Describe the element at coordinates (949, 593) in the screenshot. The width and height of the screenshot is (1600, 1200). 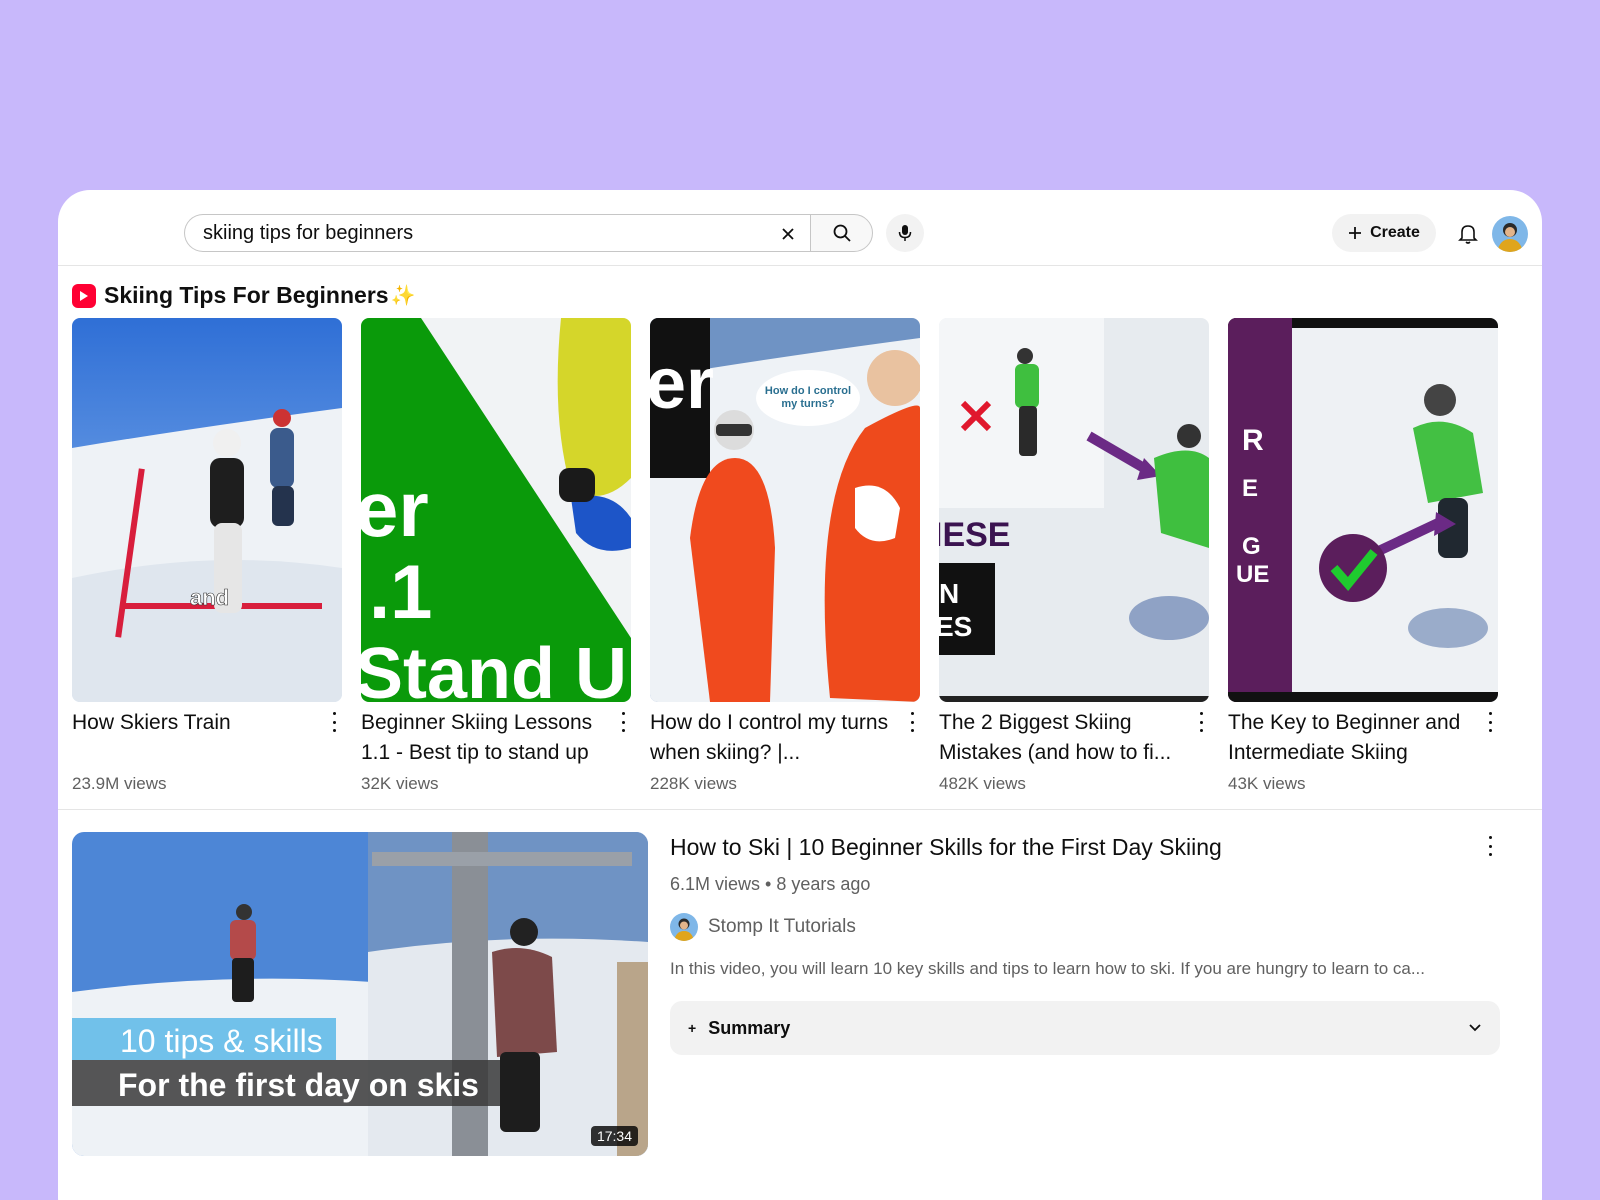
I see `short-overlay-text: N` at that location.